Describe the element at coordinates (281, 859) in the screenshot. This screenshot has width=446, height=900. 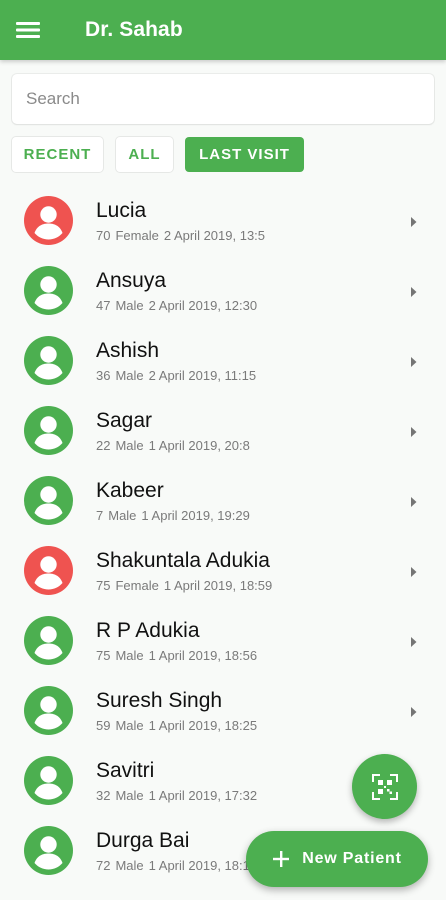
I see `plus-icon` at that location.